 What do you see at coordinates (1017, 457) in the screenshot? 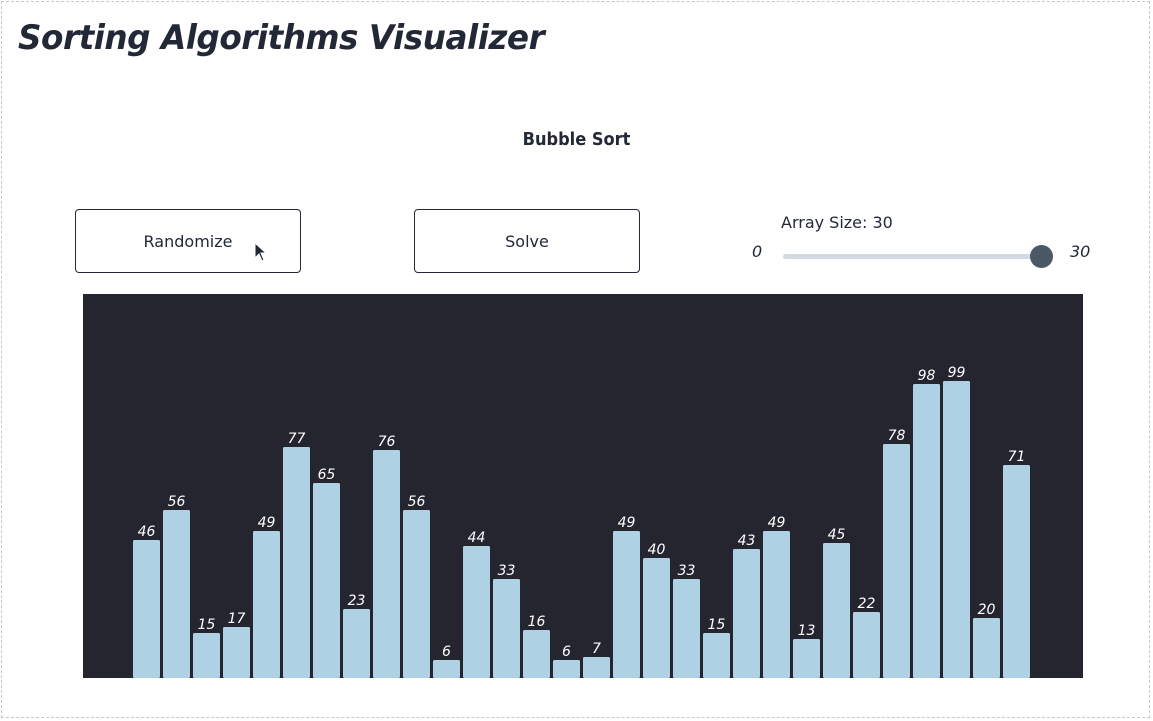
I see `bar-value-label-30: 71` at bounding box center [1017, 457].